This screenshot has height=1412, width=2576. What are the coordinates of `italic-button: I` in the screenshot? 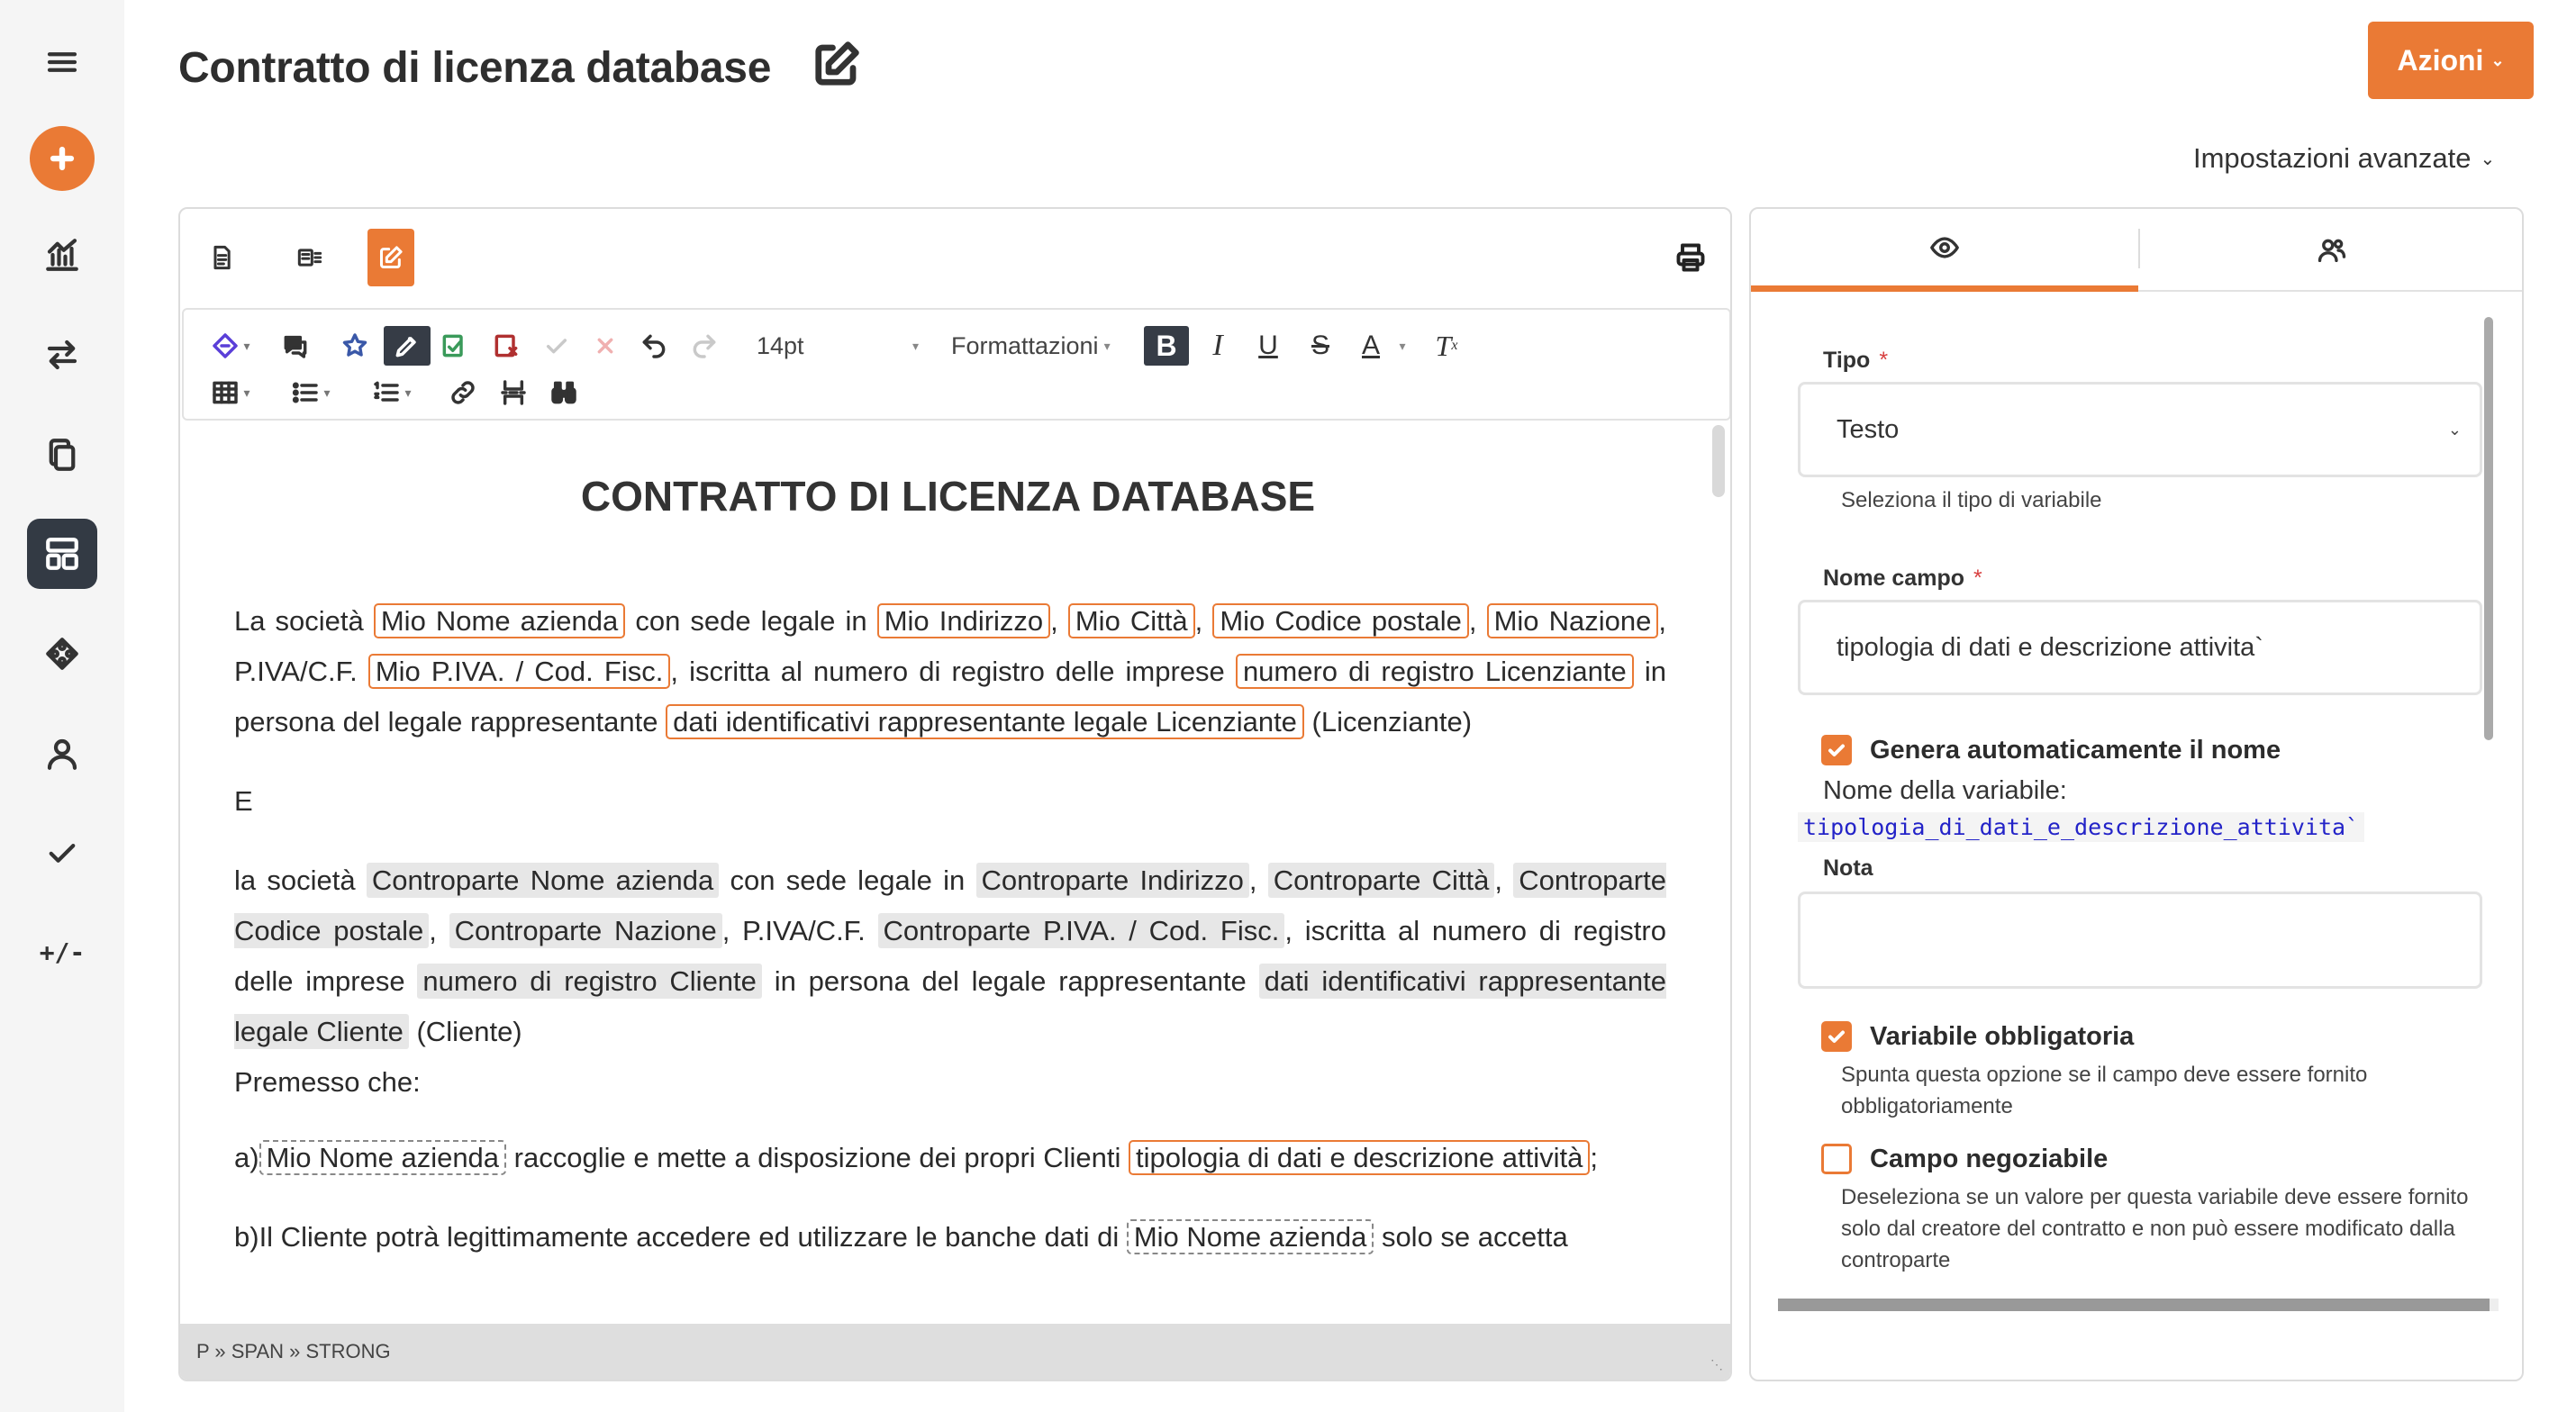 It's located at (1218, 346).